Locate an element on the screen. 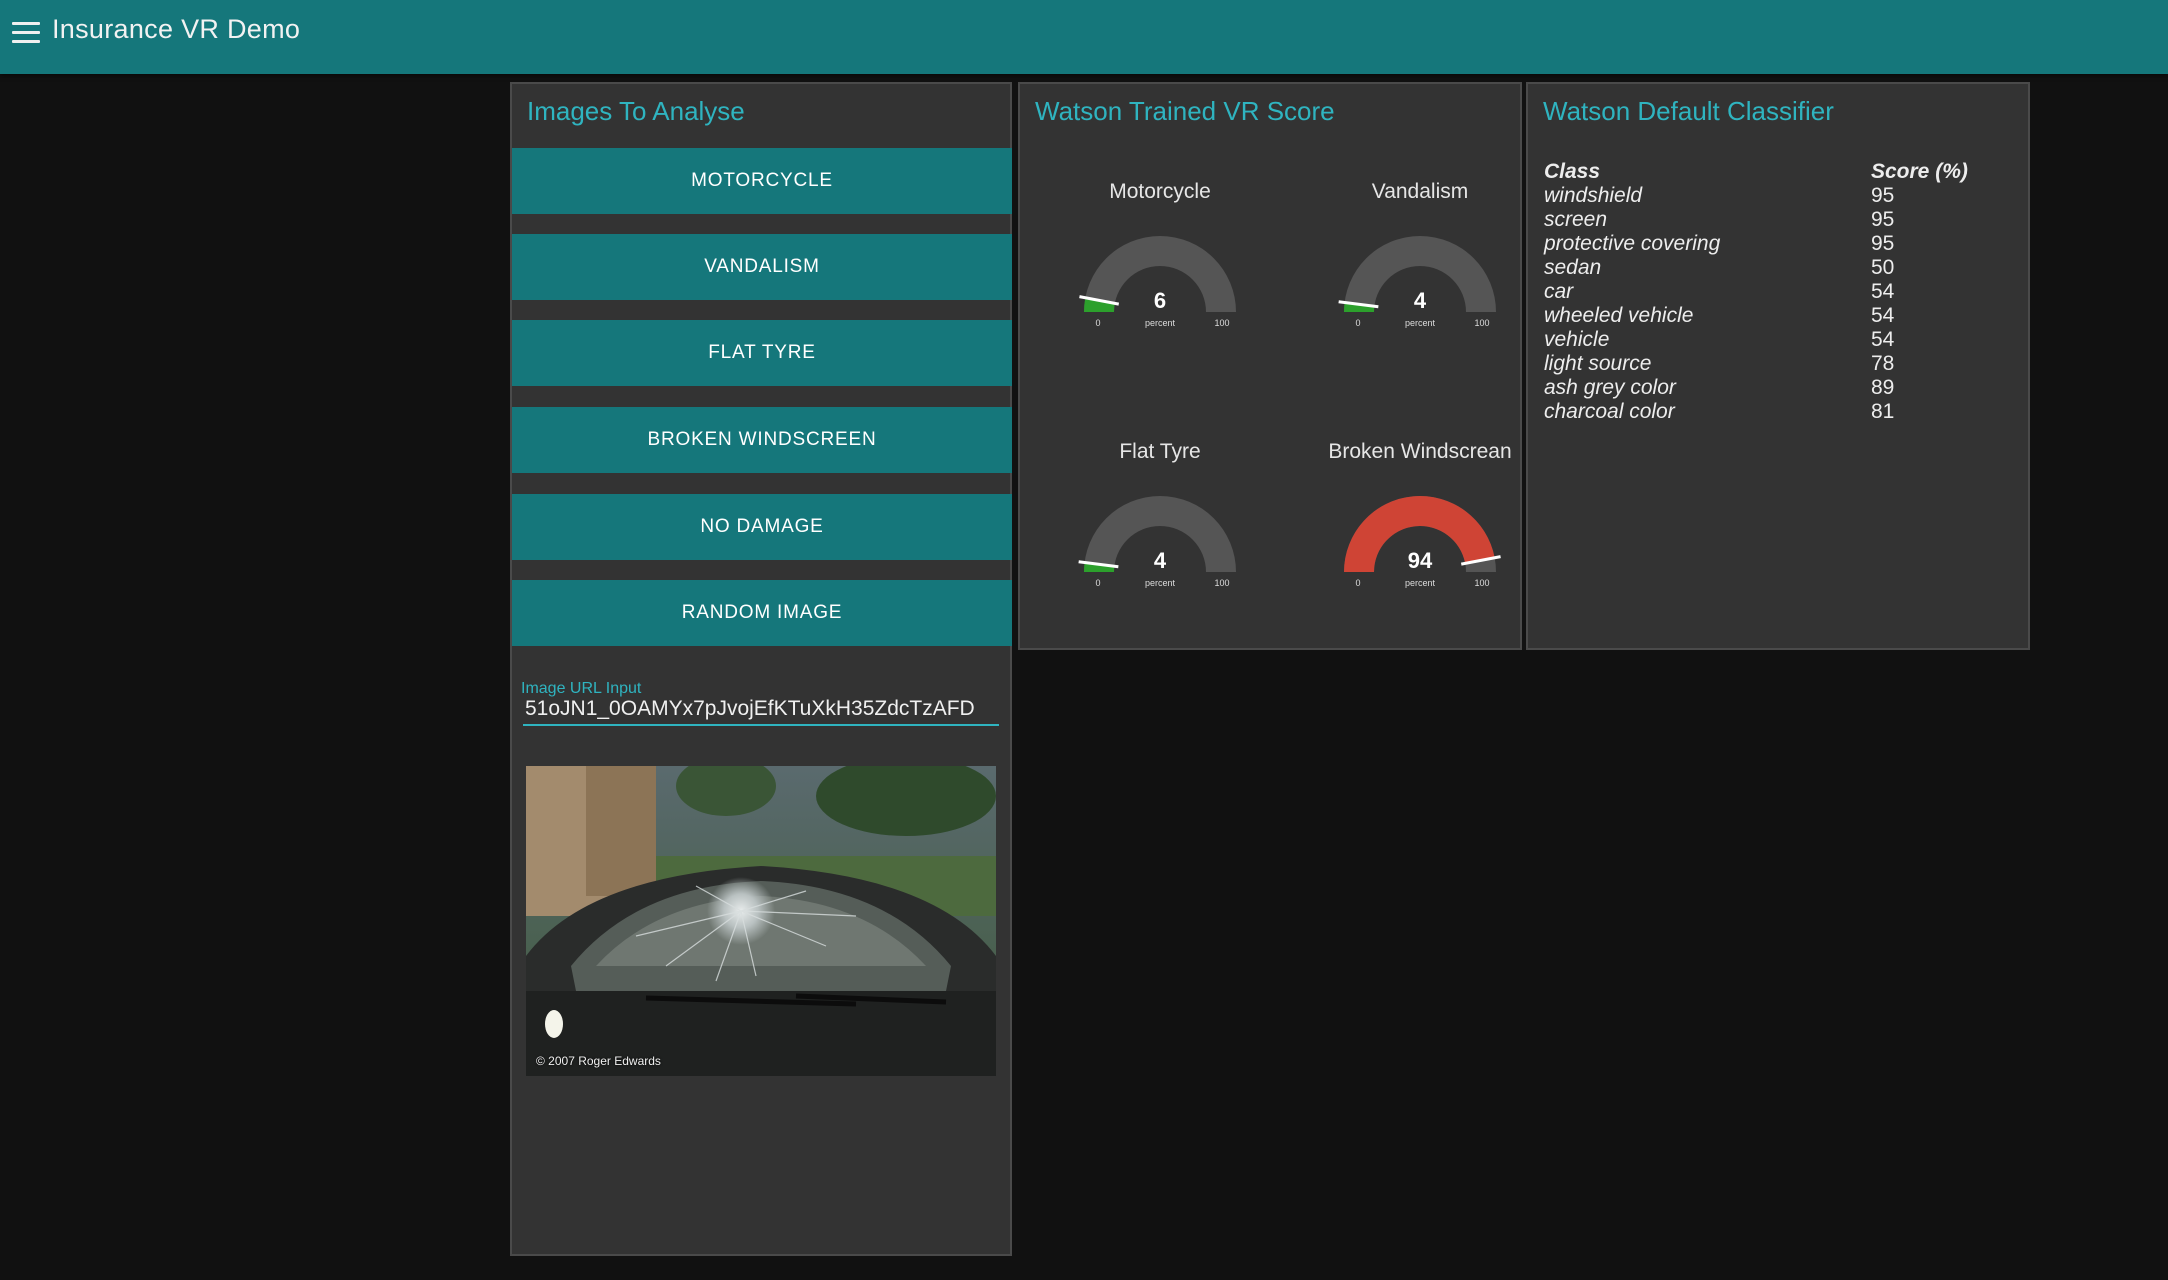 The height and width of the screenshot is (1280, 2168). gauge-motorcycle: Motorcycle 6 percent 0 100 is located at coordinates (1160, 280).